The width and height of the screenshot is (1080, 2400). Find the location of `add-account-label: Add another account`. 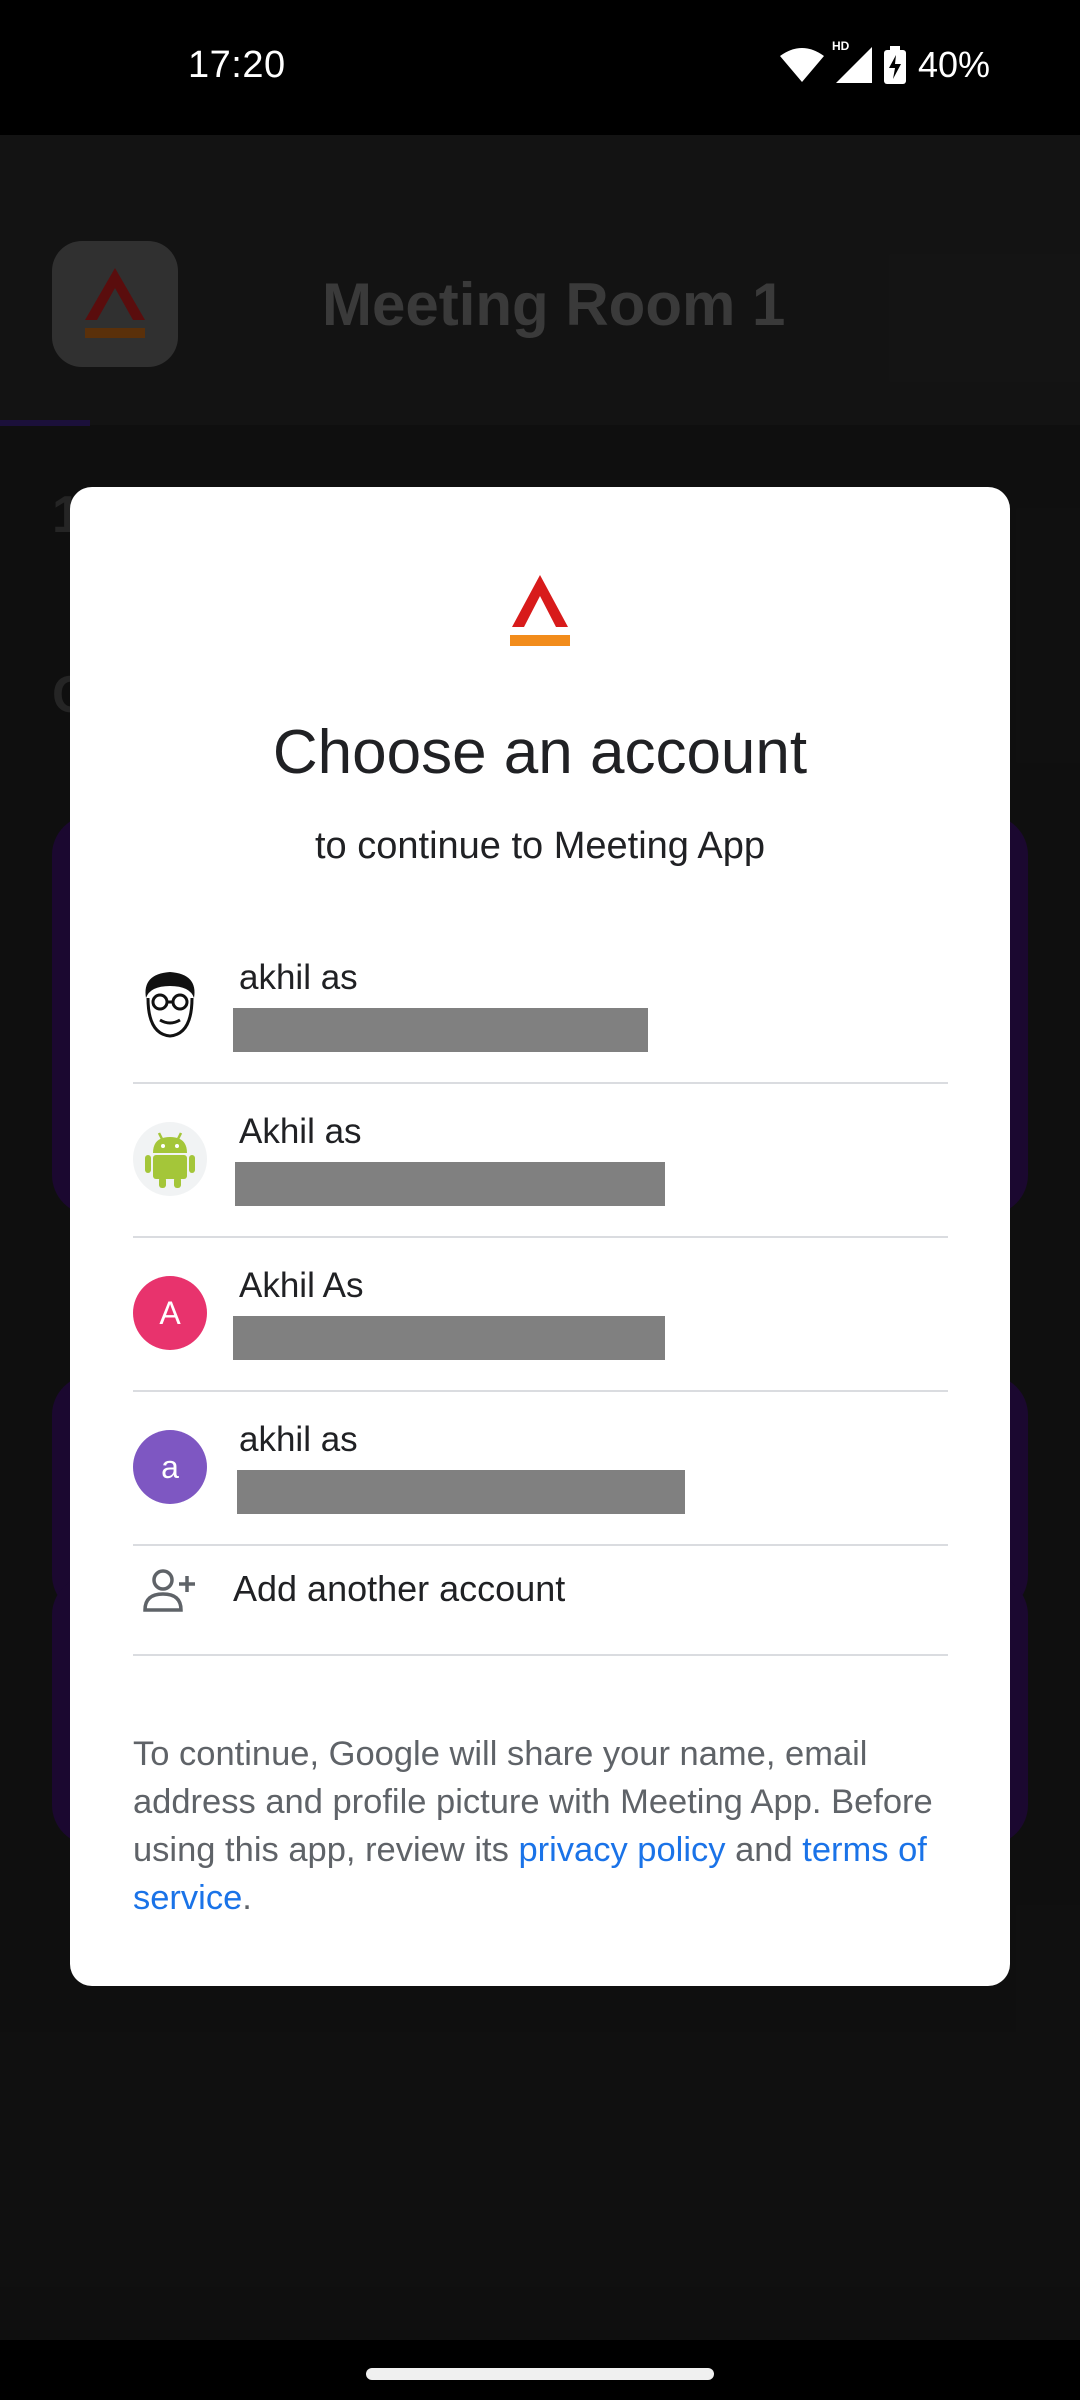

add-account-label: Add another account is located at coordinates (399, 1588).